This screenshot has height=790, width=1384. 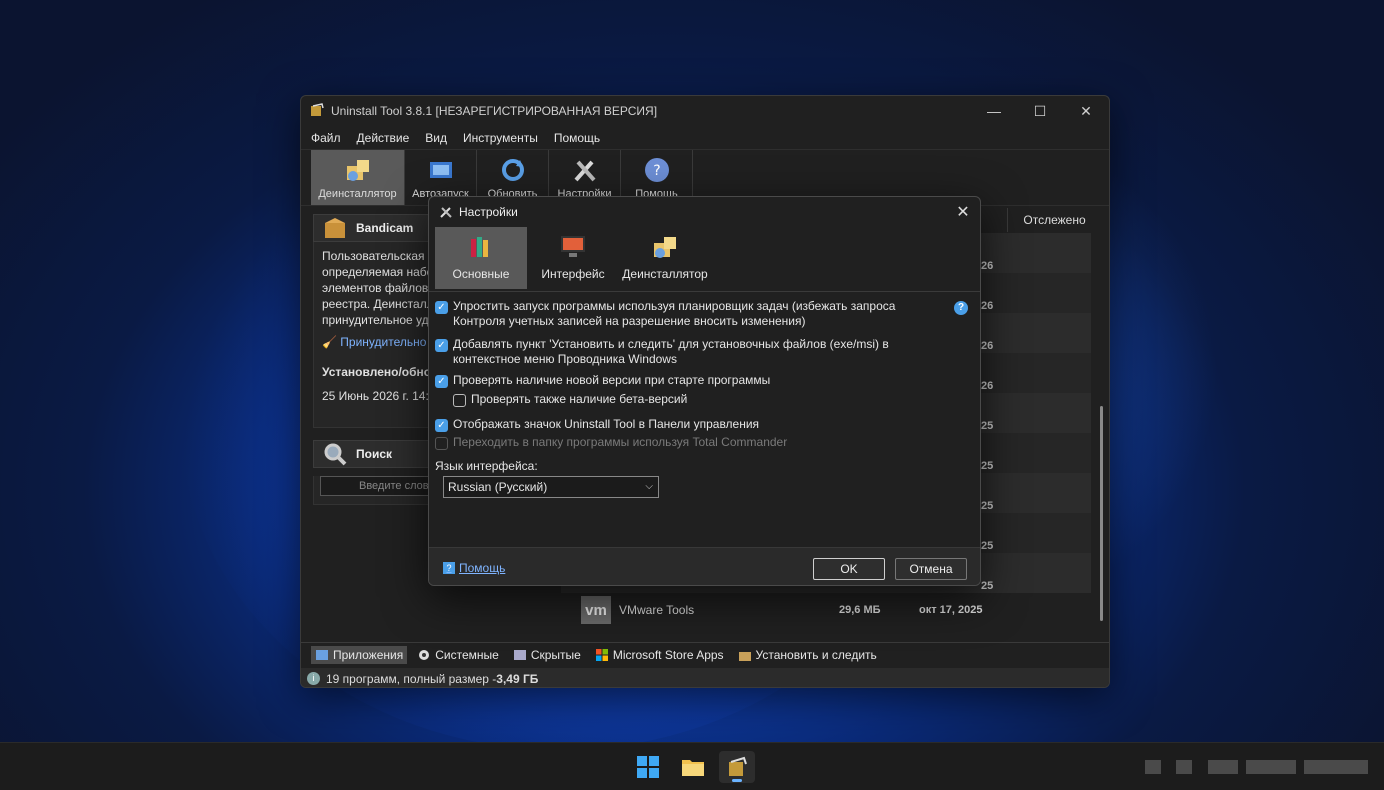 I want to click on refresh-icon, so click(x=512, y=170).